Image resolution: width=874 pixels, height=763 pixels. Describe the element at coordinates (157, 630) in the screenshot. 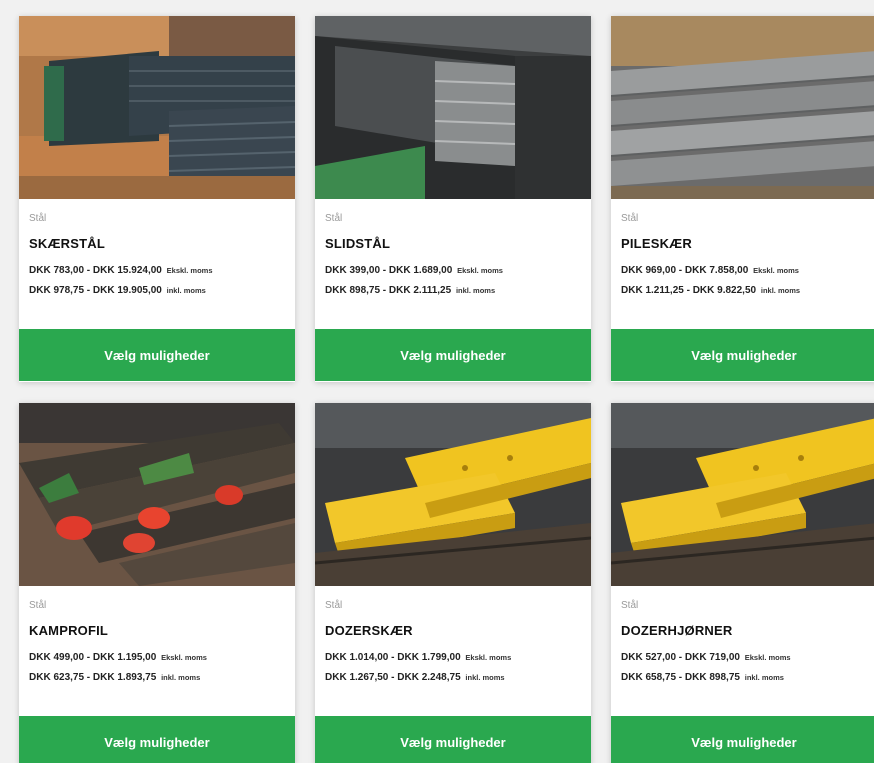

I see `product-title: KAMPROFIL` at that location.